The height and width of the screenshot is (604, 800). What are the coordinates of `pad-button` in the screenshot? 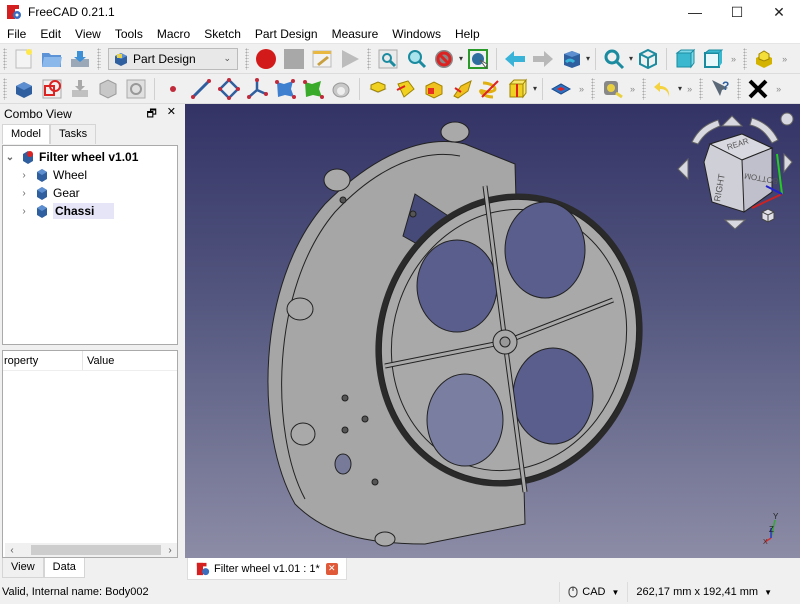 It's located at (378, 89).